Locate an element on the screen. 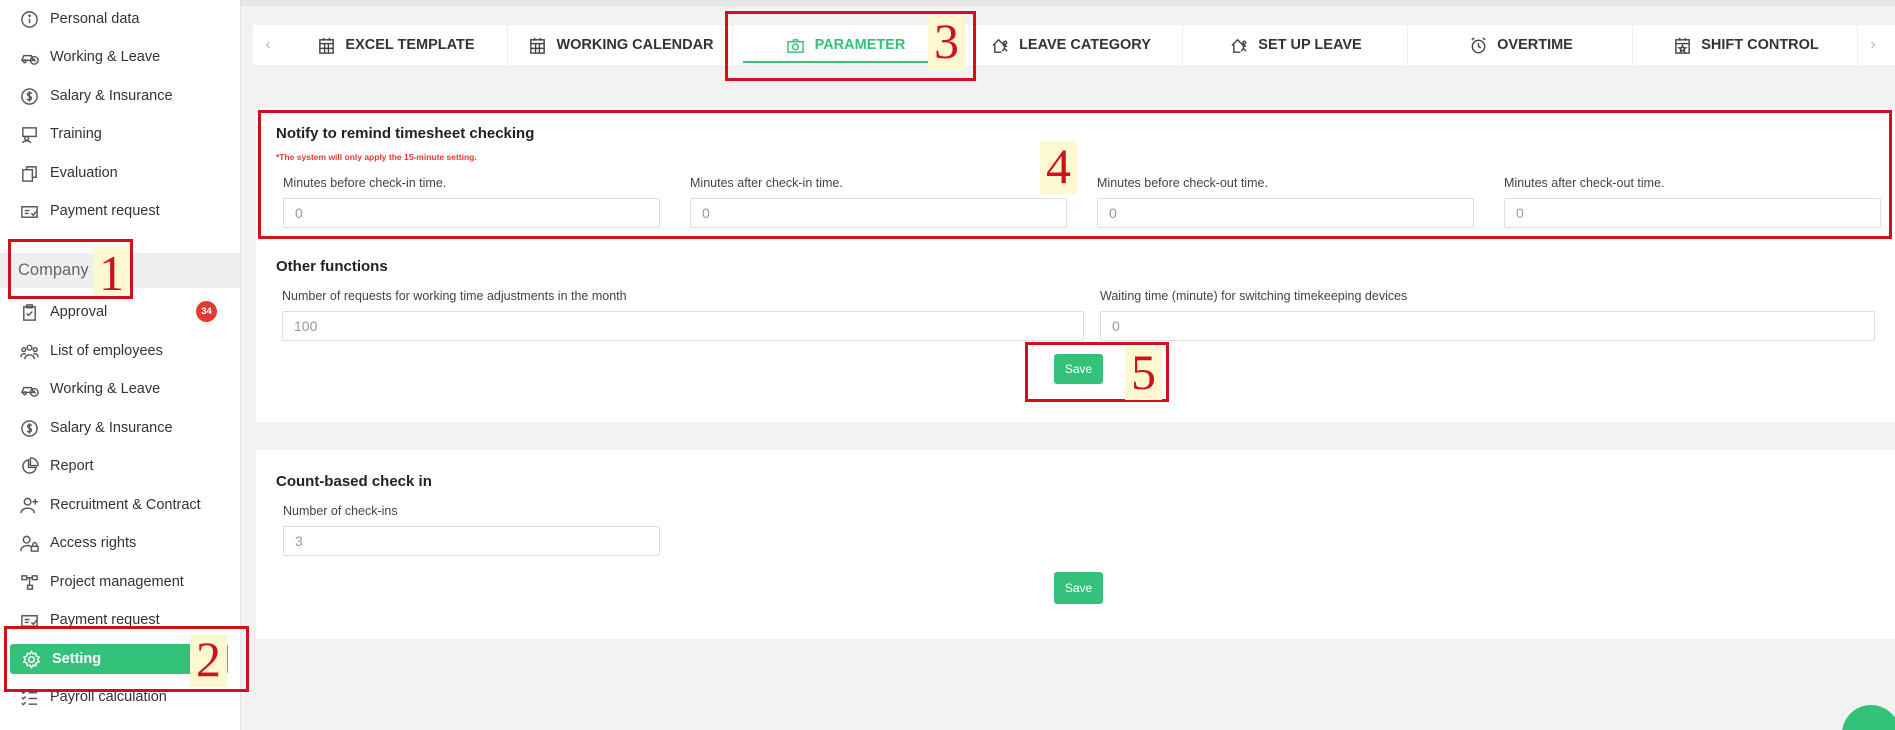 The width and height of the screenshot is (1895, 730). sidebar-item-payment-request: Payment request is located at coordinates (89, 211).